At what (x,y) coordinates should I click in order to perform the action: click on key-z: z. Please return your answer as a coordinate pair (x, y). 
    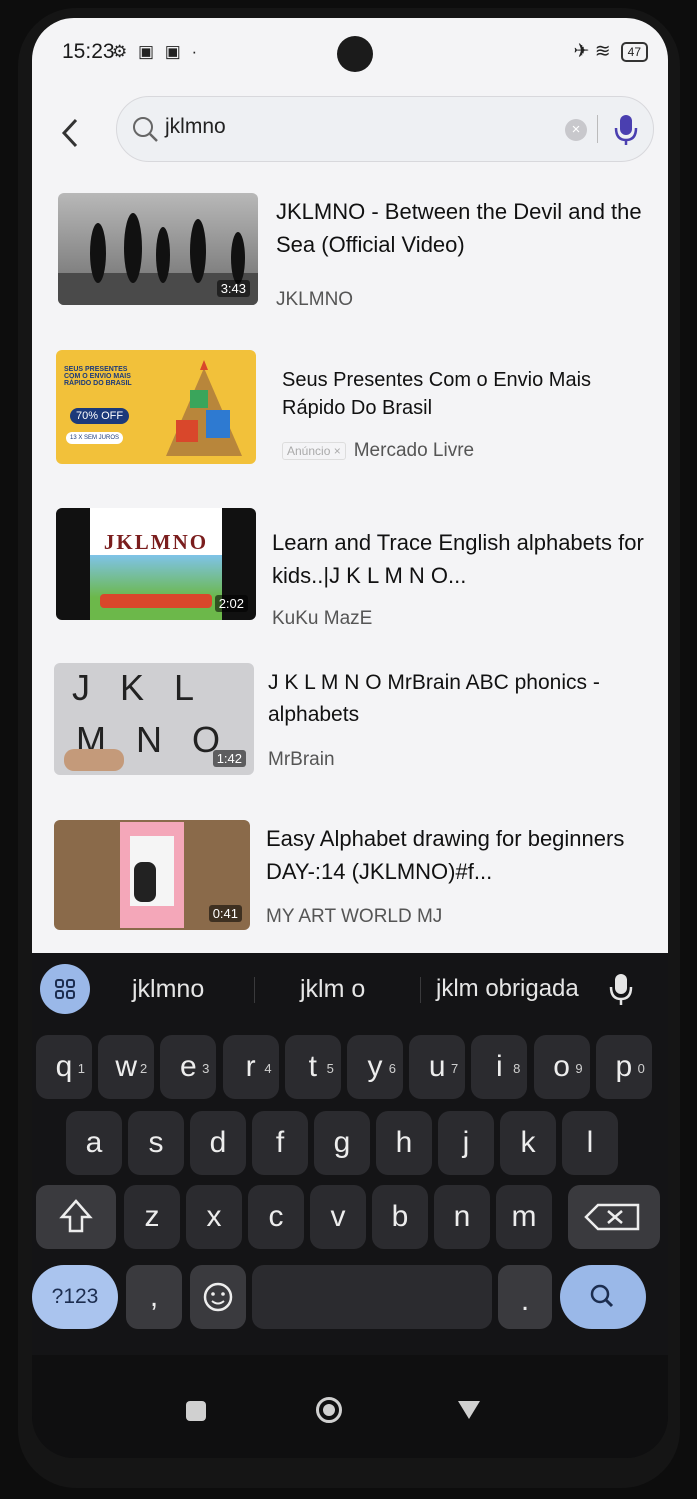
    Looking at the image, I should click on (152, 1217).